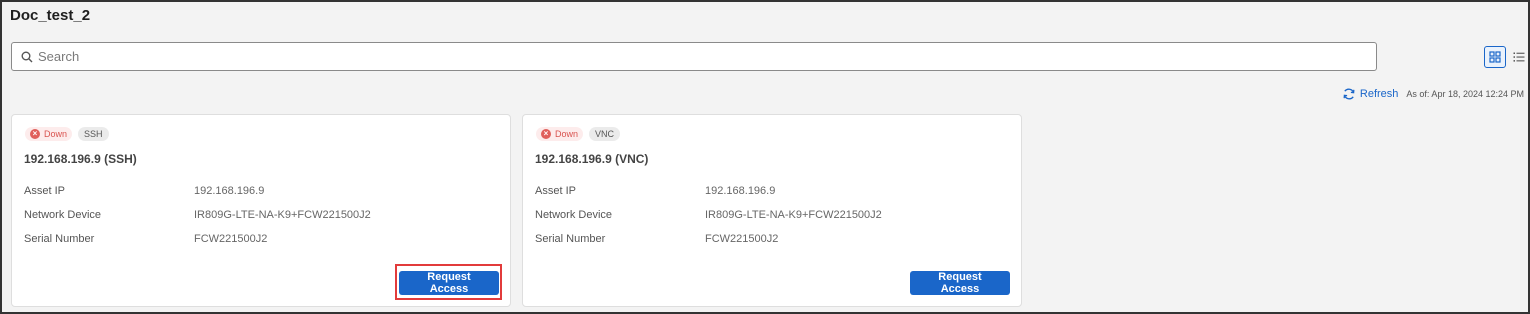 The image size is (1530, 314). Describe the element at coordinates (1507, 57) in the screenshot. I see `view-toggle` at that location.